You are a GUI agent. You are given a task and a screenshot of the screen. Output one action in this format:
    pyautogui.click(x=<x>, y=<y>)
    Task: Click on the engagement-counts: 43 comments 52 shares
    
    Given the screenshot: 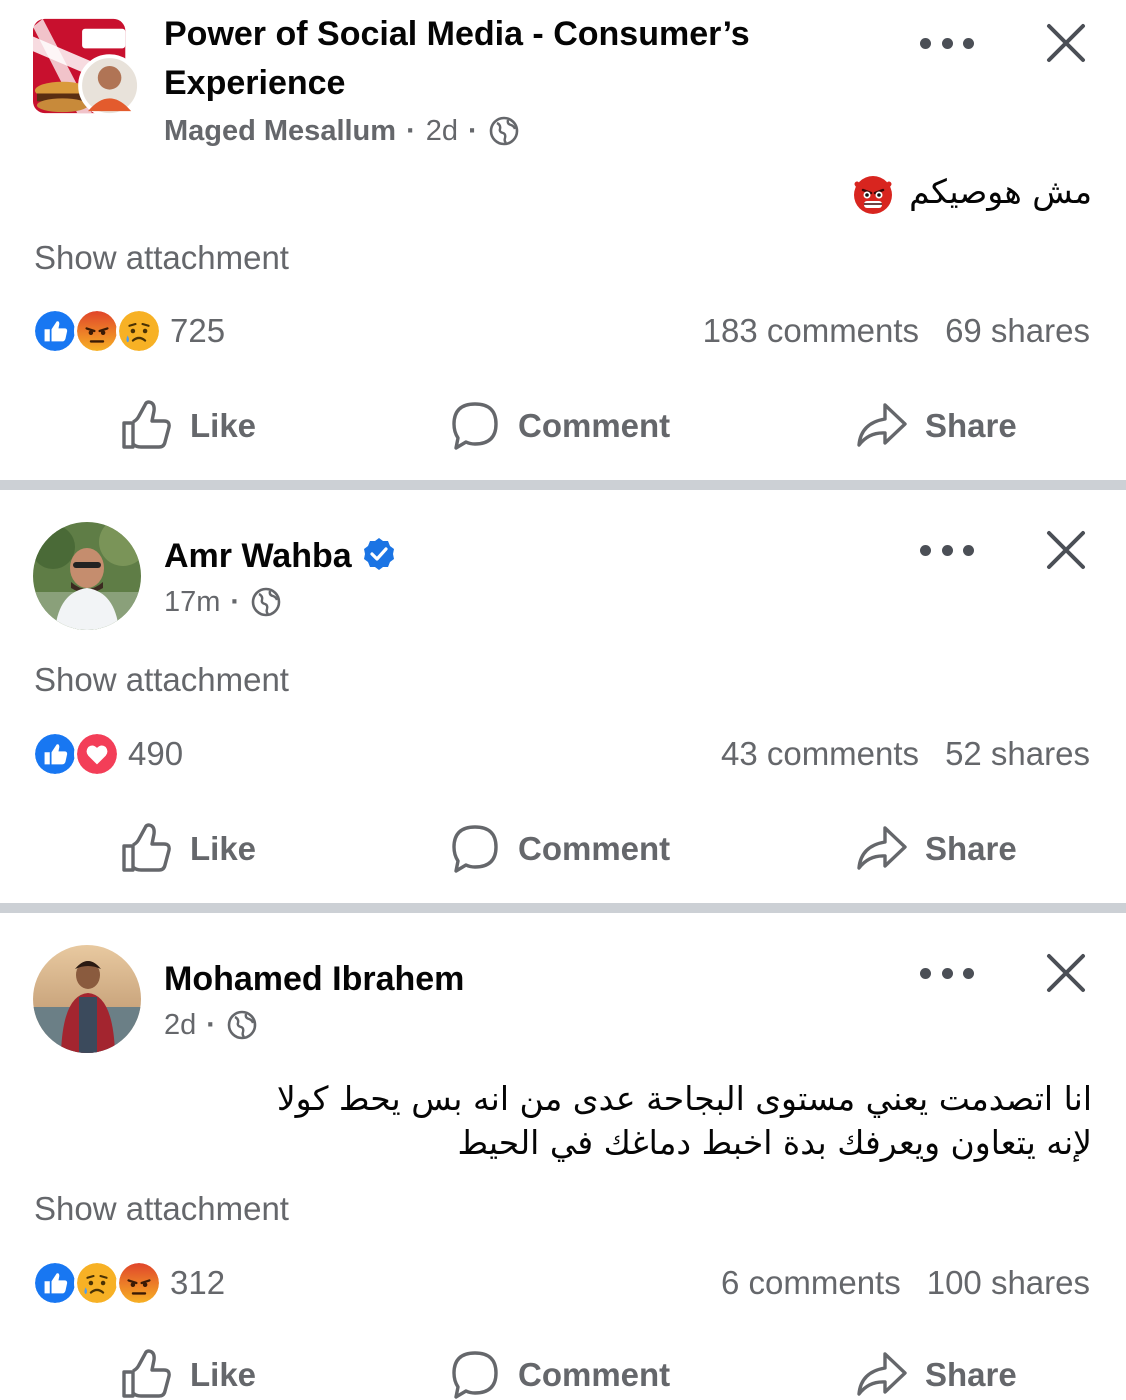 What is the action you would take?
    pyautogui.click(x=905, y=754)
    